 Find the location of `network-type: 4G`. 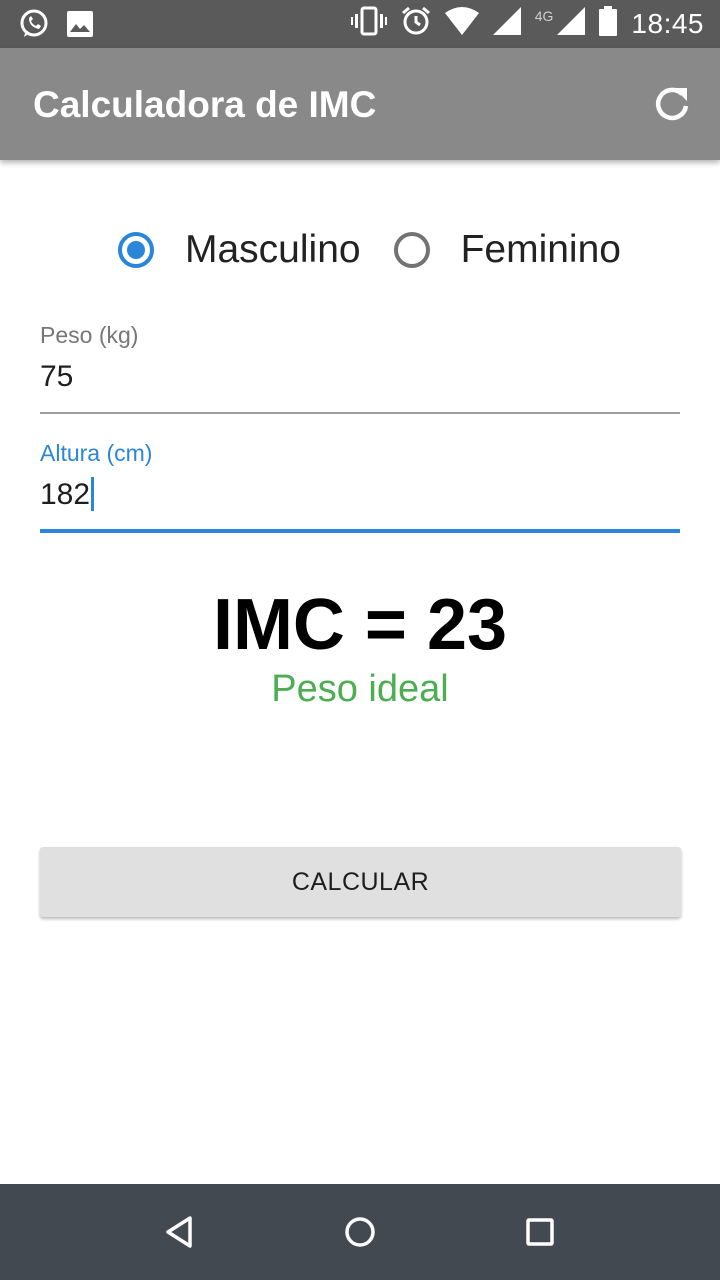

network-type: 4G is located at coordinates (544, 15).